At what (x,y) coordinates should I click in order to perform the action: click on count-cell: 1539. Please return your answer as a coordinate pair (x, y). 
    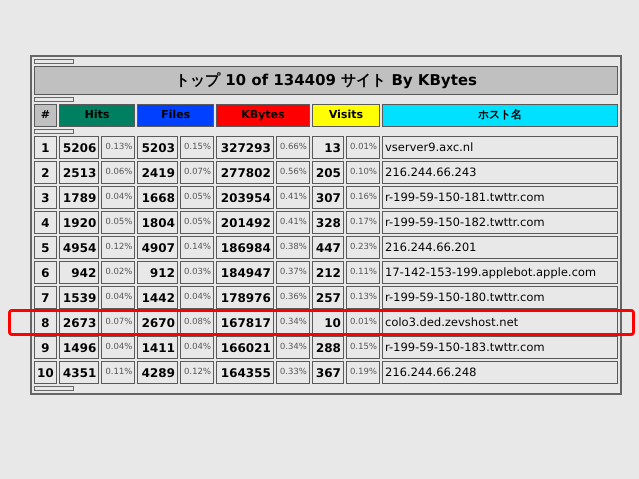
    Looking at the image, I should click on (79, 297).